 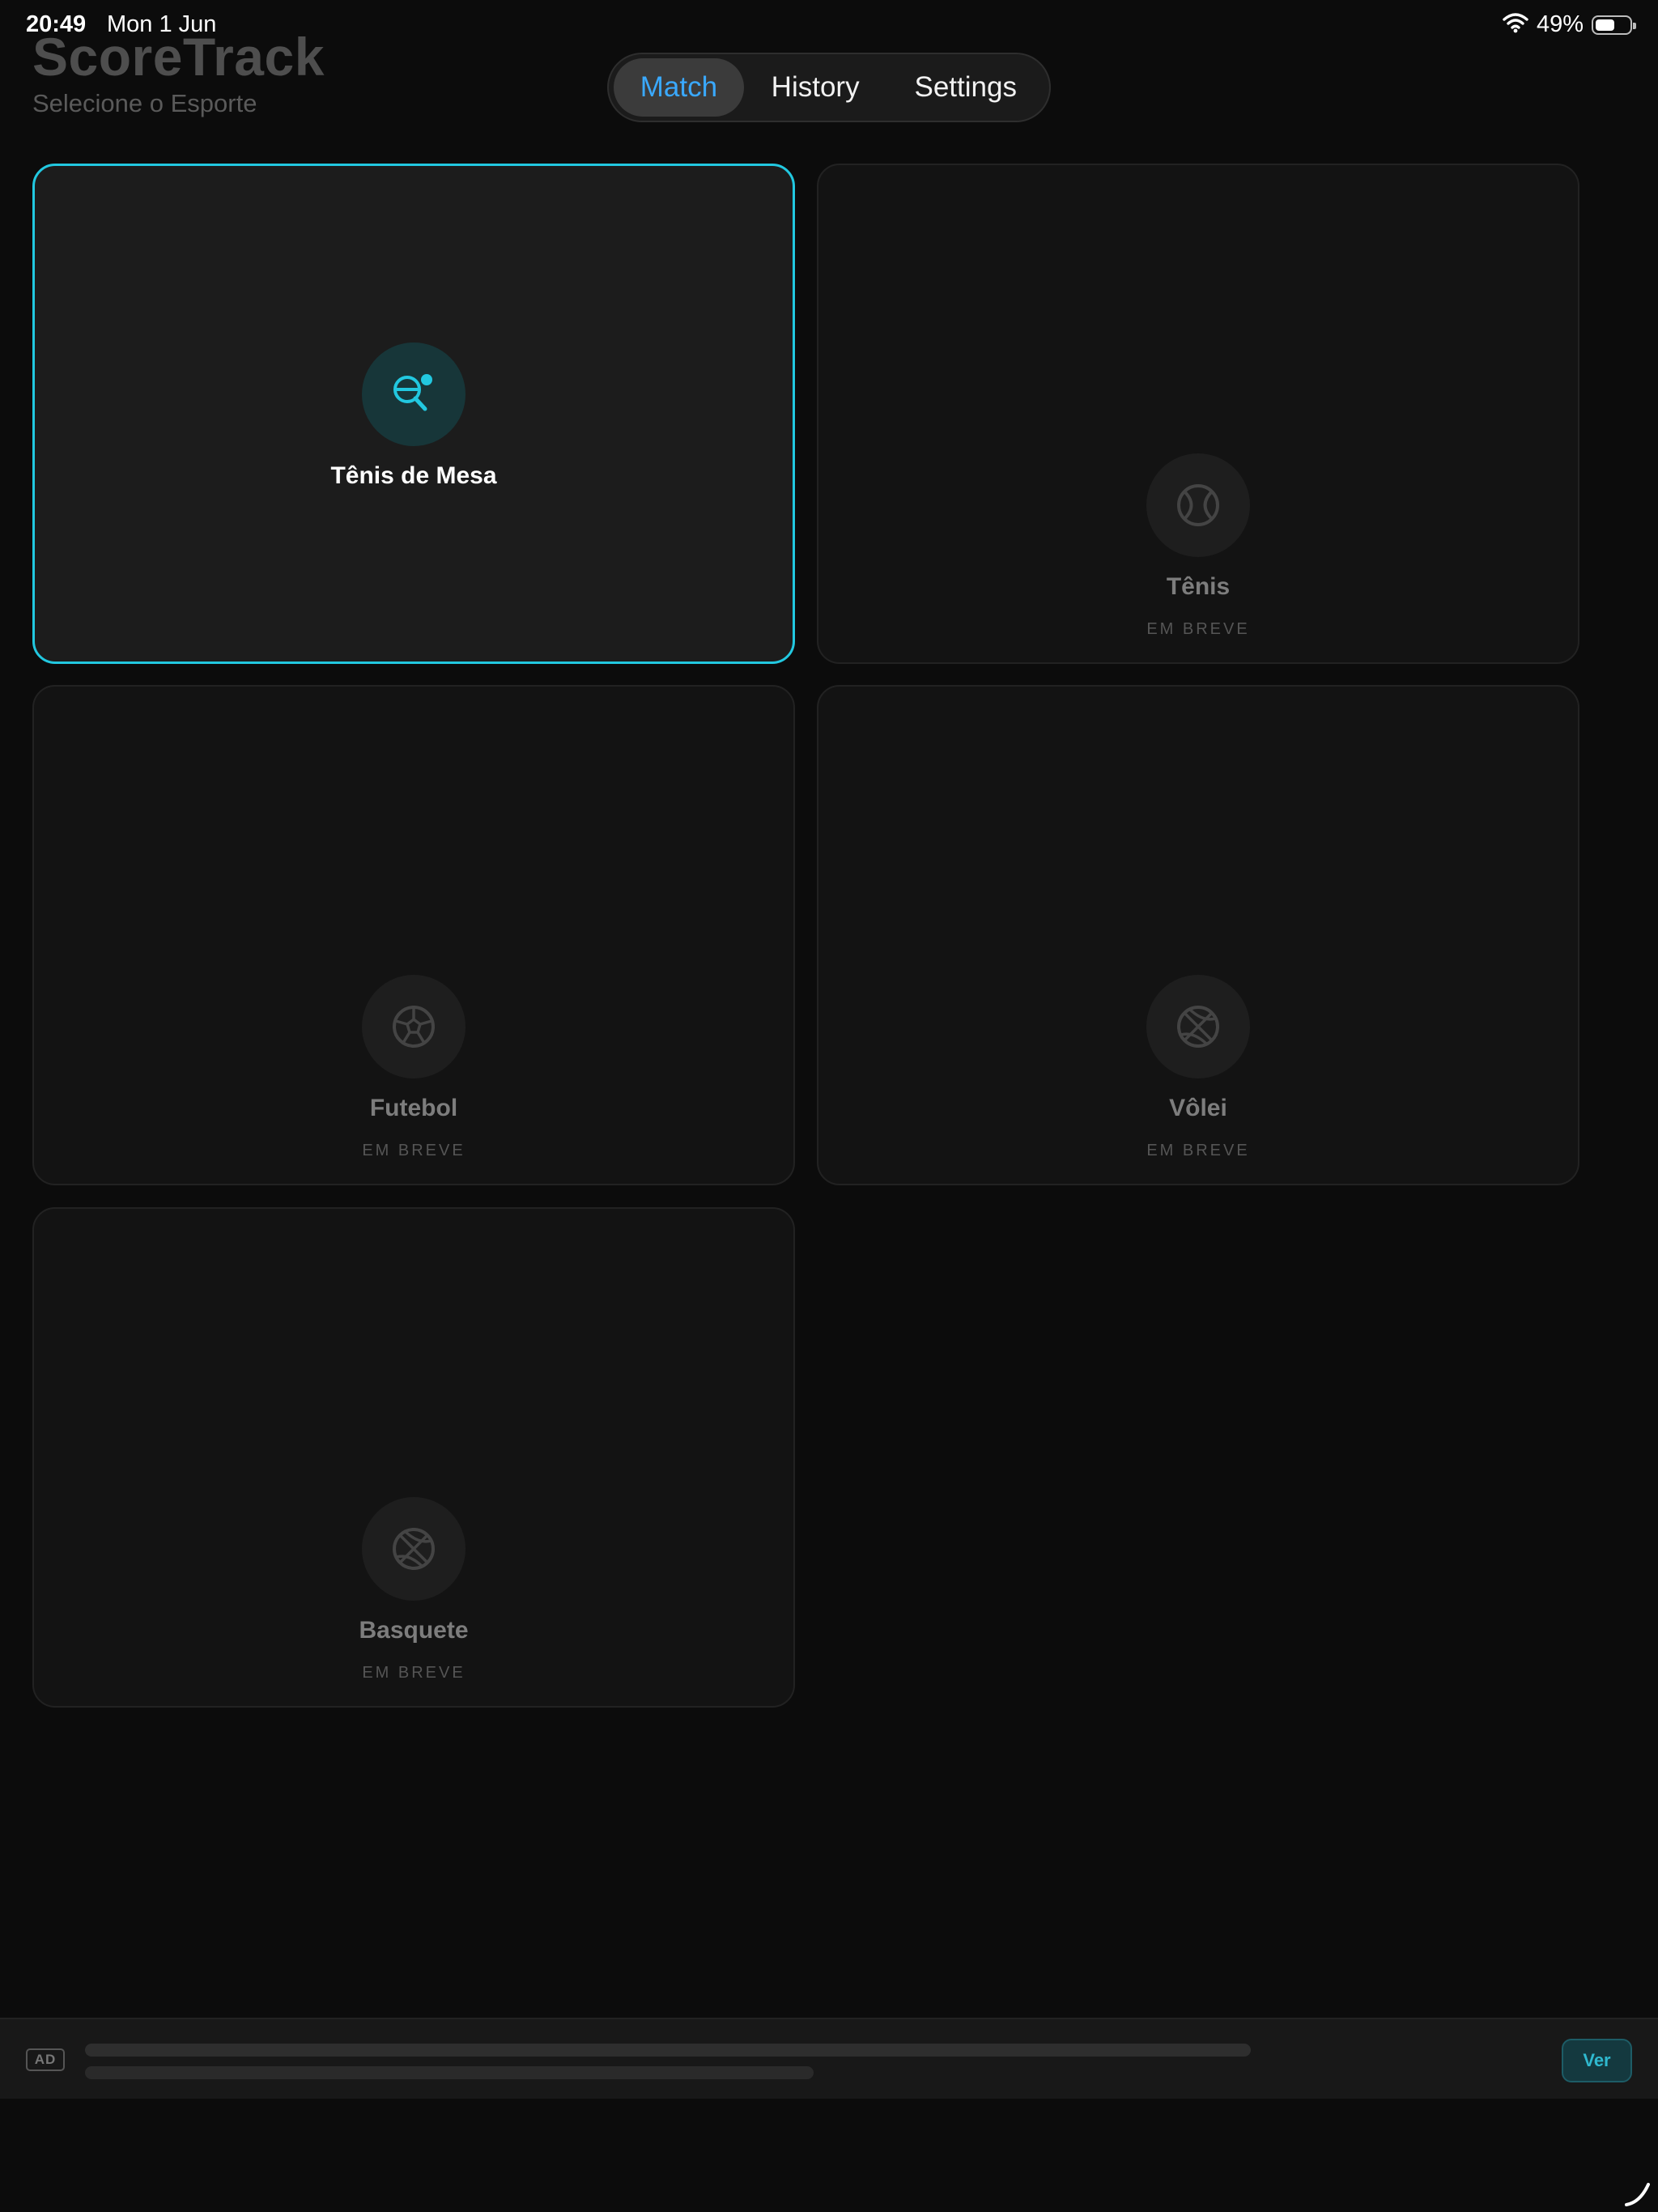 I want to click on sport-card-soccer: Futebol EM BREVE, so click(x=413, y=935).